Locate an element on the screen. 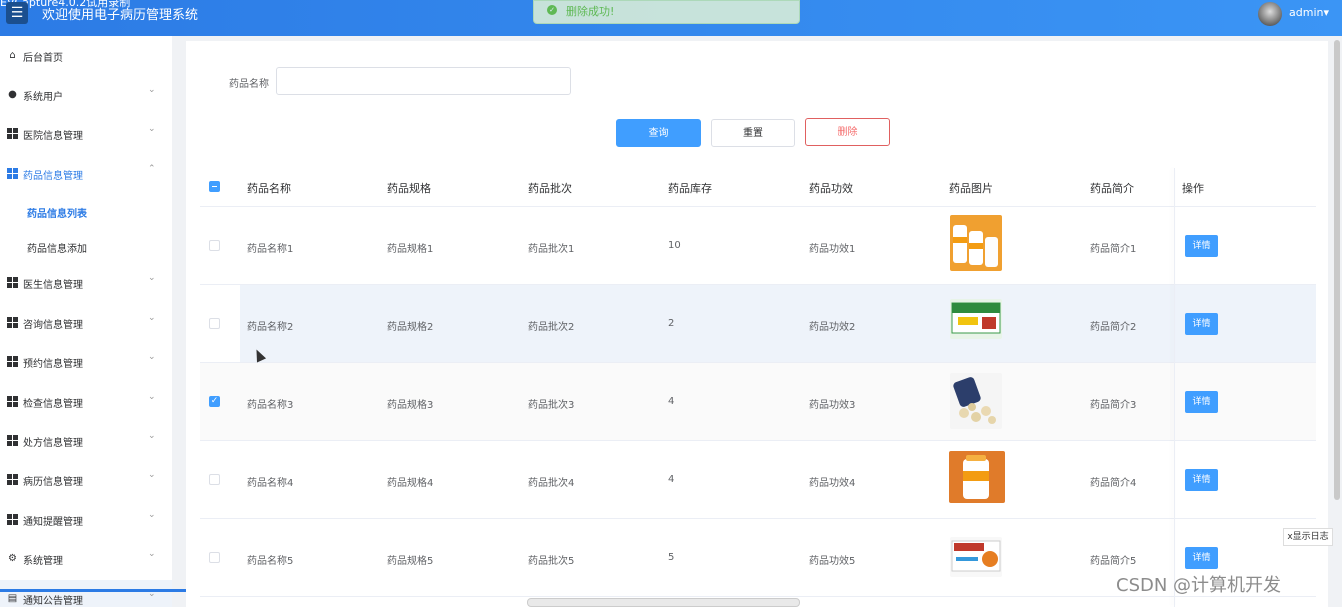 This screenshot has height=607, width=1342. app-title: 欢迎使用电子病历管理系统 is located at coordinates (120, 15).